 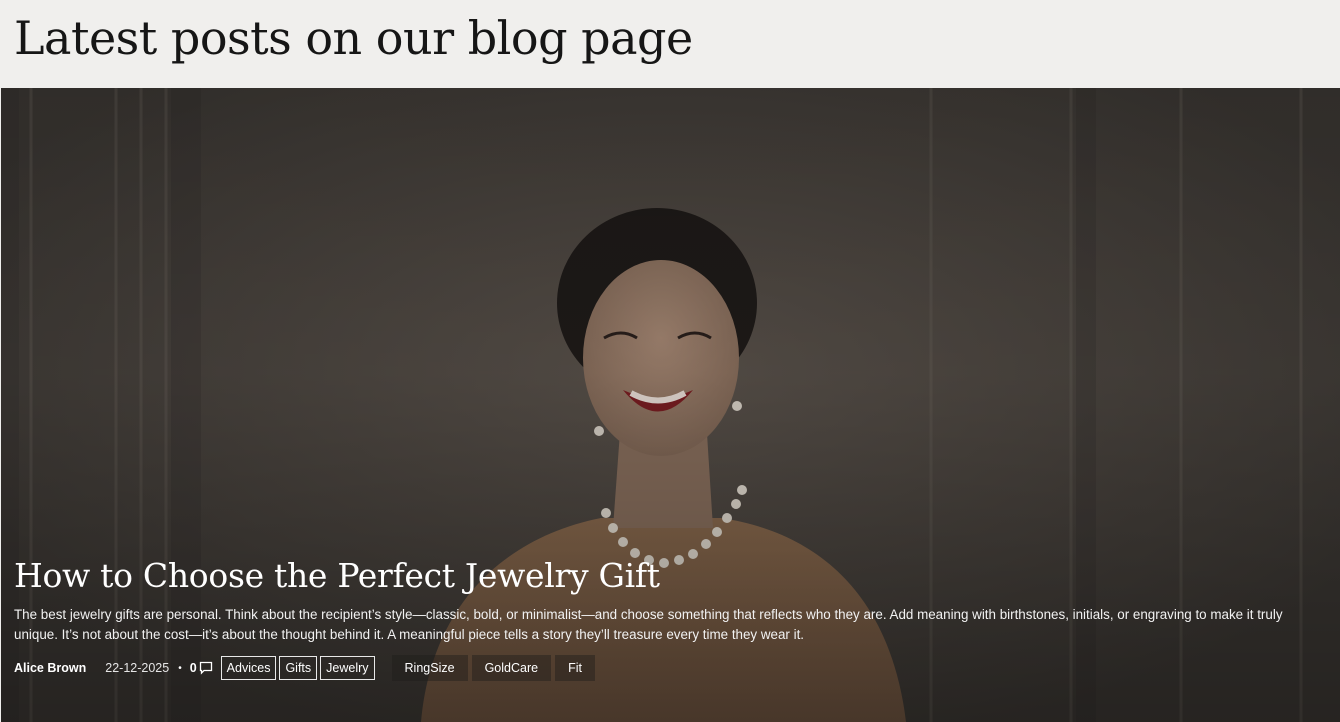 I want to click on page-title: Latest posts on our blog page, so click(x=353, y=38).